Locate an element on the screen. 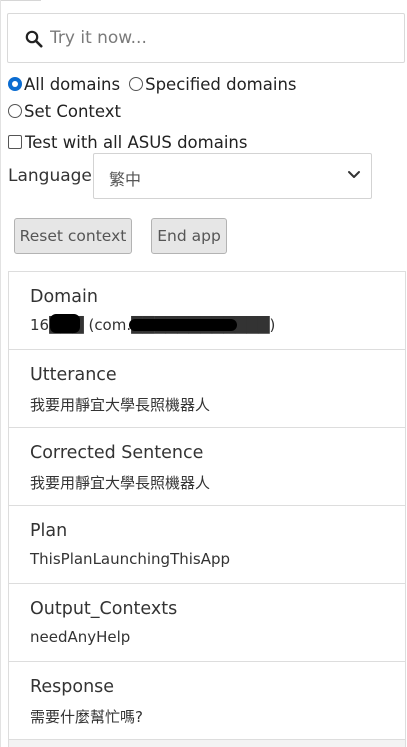  set-context-label: Set Context is located at coordinates (72, 111).